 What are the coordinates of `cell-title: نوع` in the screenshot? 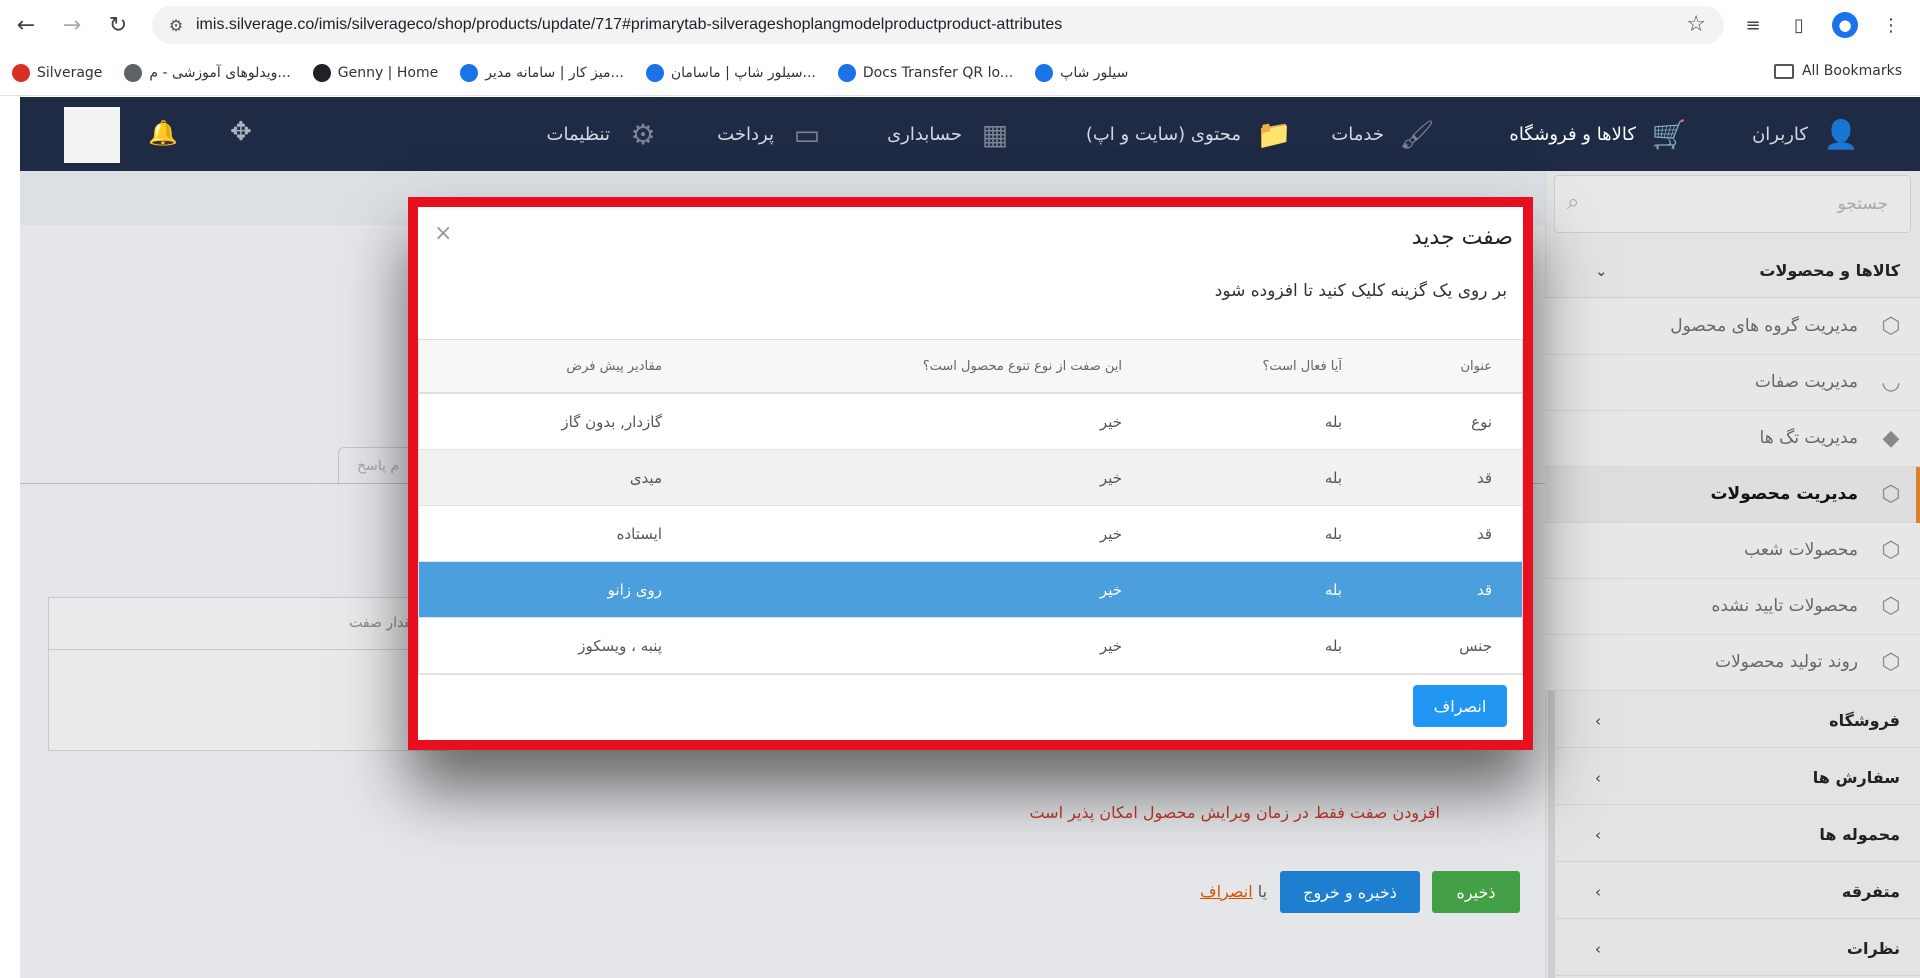 It's located at (1481, 422).